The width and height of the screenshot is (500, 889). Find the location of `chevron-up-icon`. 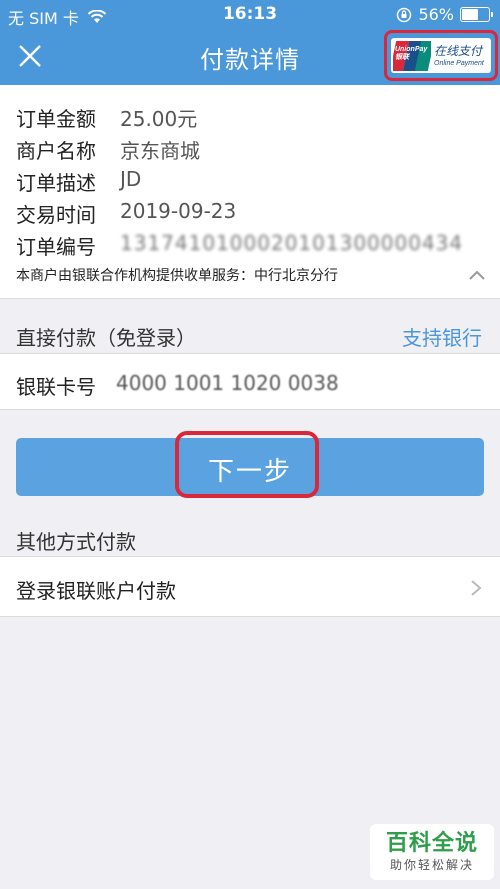

chevron-up-icon is located at coordinates (477, 275).